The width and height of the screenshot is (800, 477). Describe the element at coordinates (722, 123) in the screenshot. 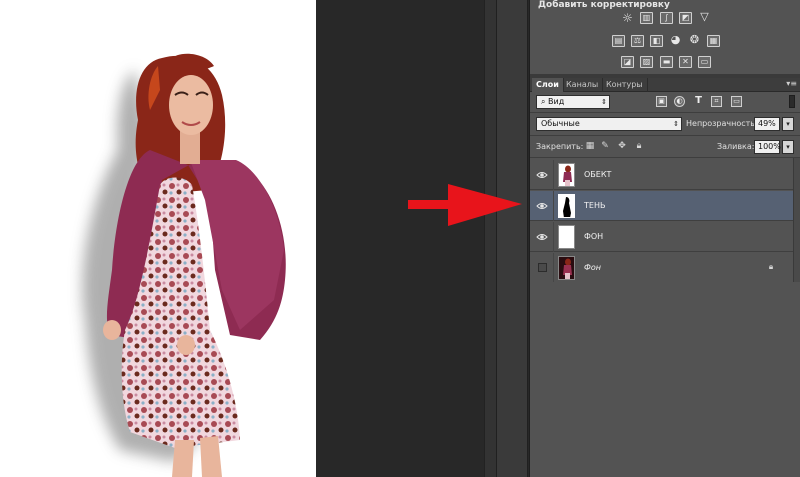

I see `opacity-label: Непрозрачность:` at that location.